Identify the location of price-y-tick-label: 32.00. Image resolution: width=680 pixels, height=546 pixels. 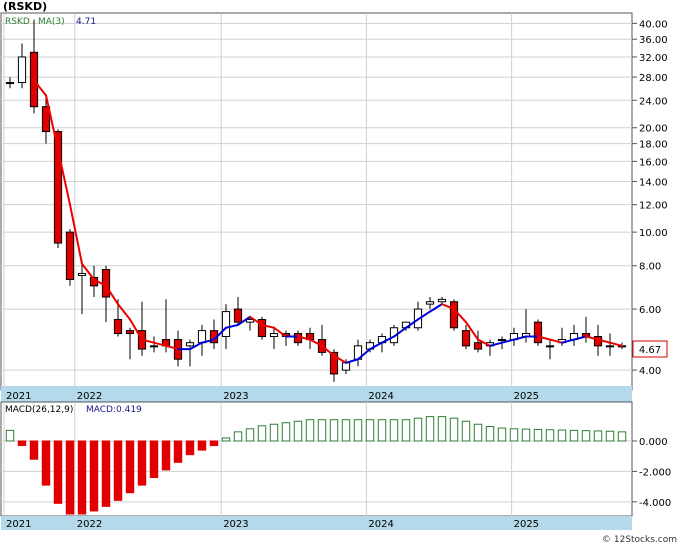
(653, 58).